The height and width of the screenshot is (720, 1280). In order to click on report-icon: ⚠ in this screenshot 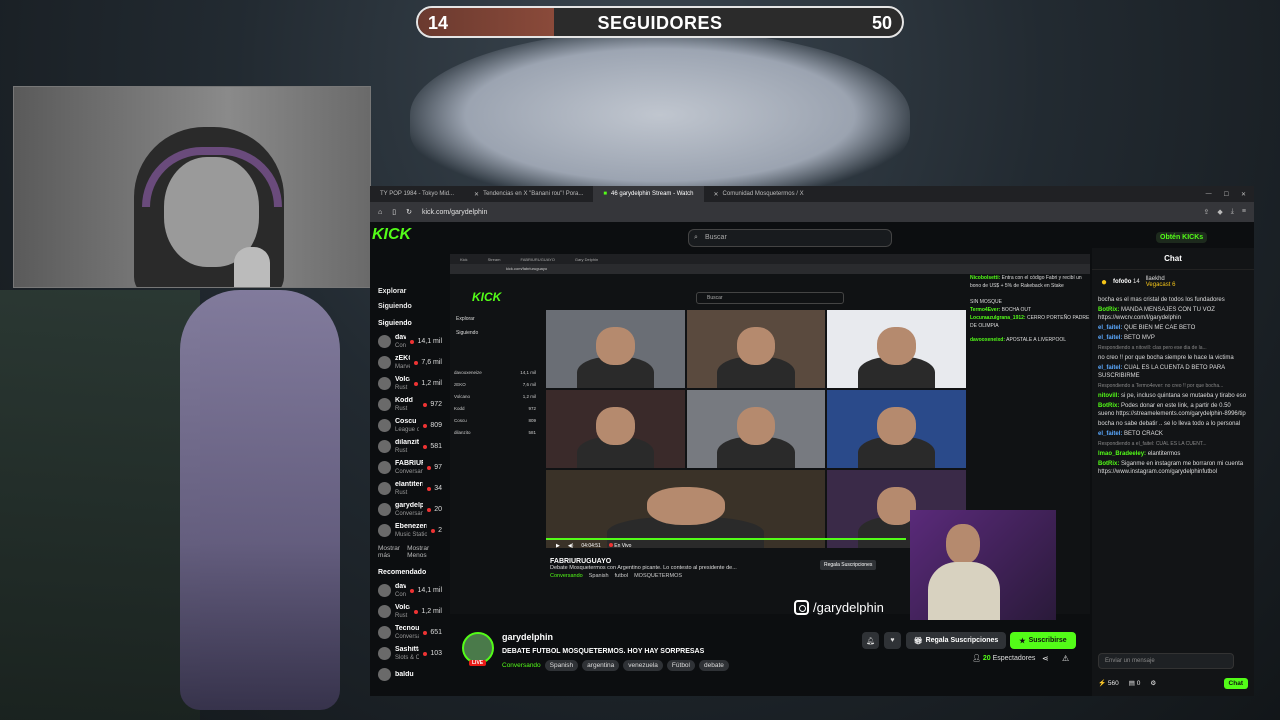, I will do `click(1065, 658)`.